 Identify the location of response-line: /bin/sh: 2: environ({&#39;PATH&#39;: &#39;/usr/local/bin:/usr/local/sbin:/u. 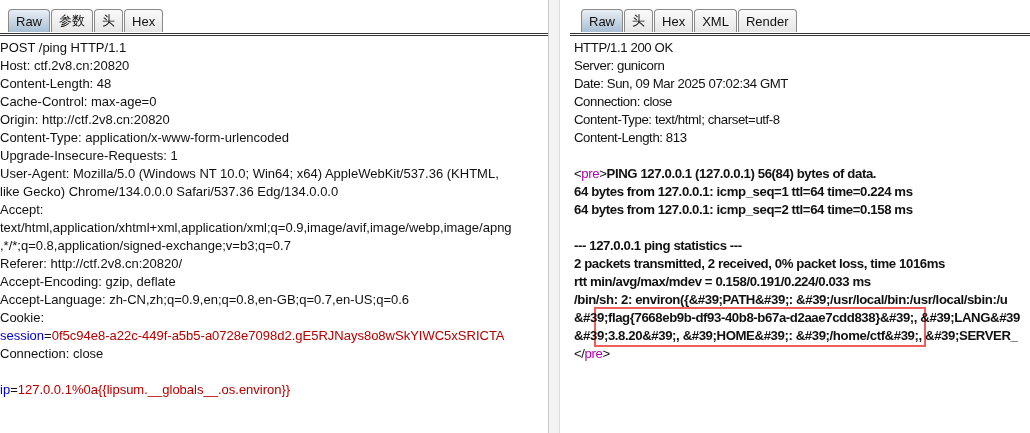
(791, 300).